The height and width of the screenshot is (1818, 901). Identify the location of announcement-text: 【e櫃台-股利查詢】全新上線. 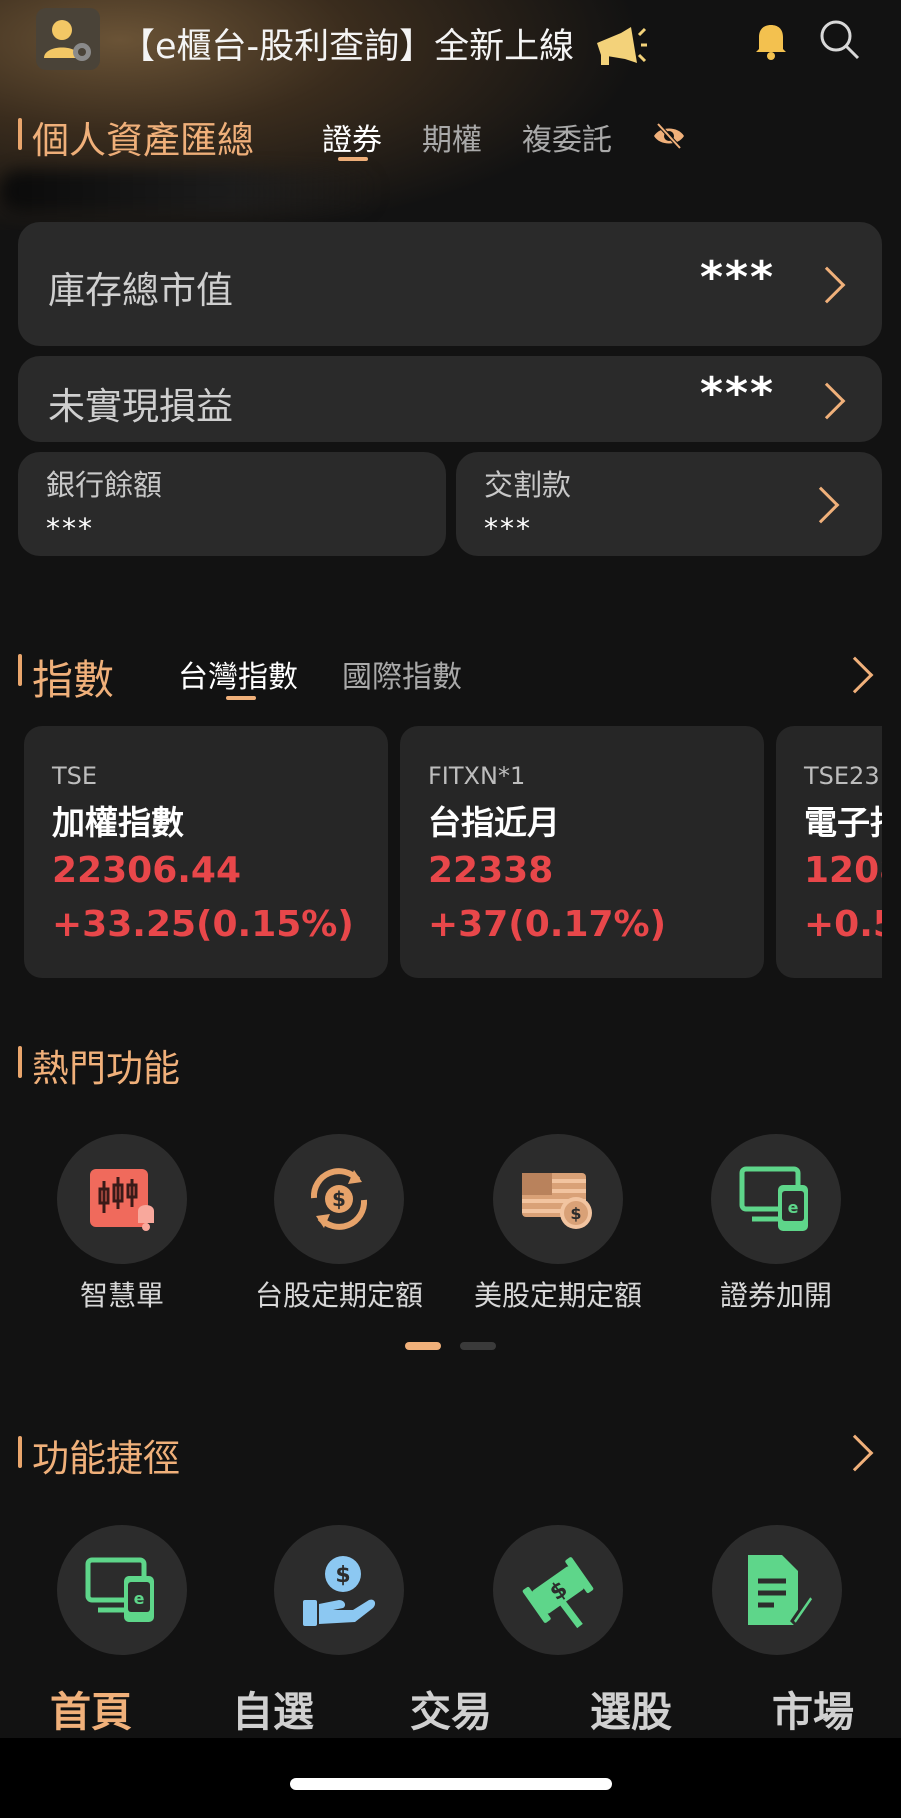
(347, 47).